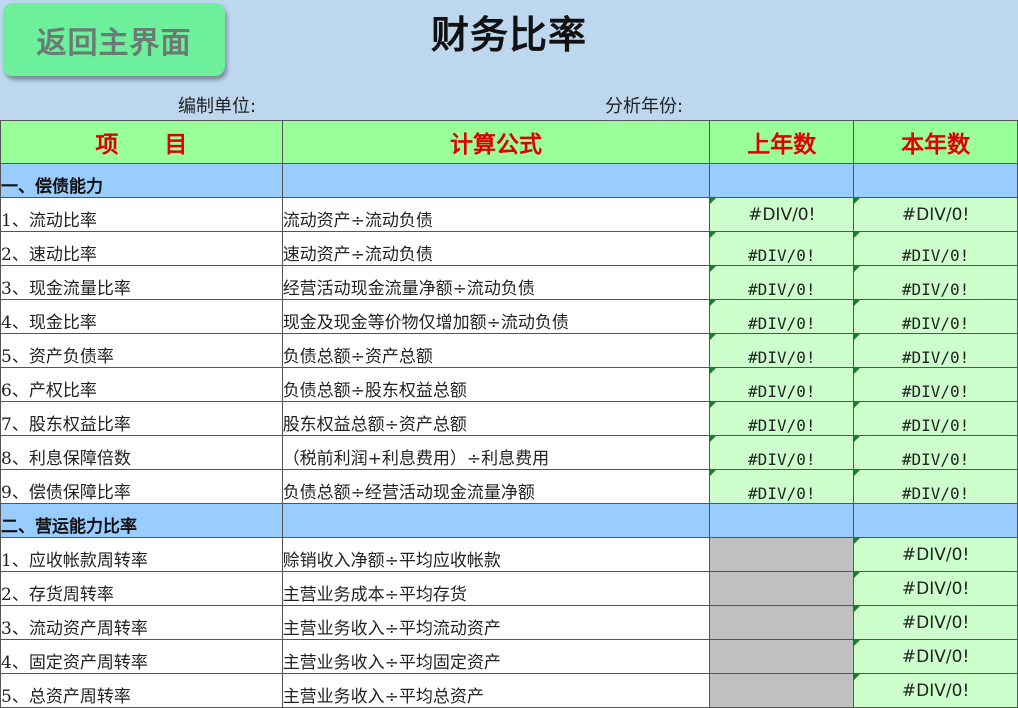 This screenshot has height=708, width=1018. I want to click on table-row: 3、流动资产周转率 主营业务收入÷平均流动资产 #DIV/0!, so click(509, 622).